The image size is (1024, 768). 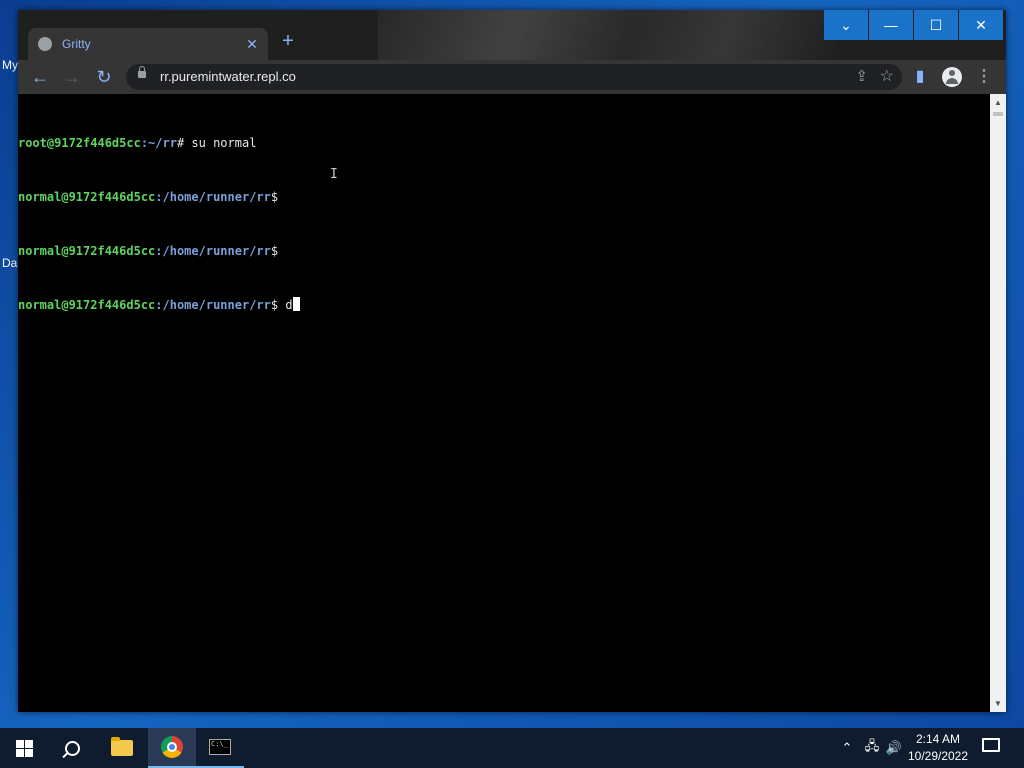 What do you see at coordinates (104, 77) in the screenshot?
I see `reload-icon: ↻` at bounding box center [104, 77].